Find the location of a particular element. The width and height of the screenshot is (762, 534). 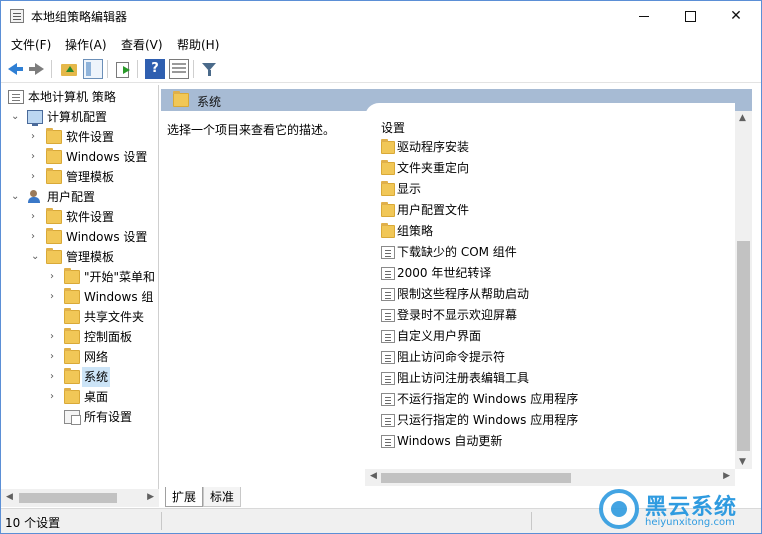

column-header-setting: 设置 is located at coordinates (393, 127).